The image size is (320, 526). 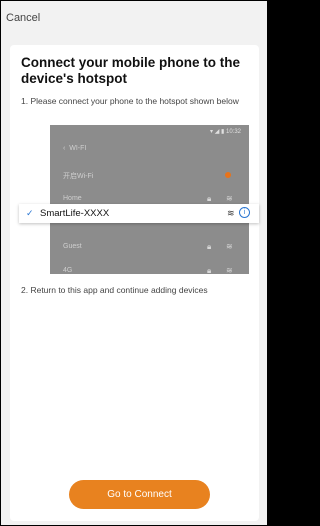 I want to click on status-bar: ▾ ◢ ▮ 10:32, so click(x=225, y=132).